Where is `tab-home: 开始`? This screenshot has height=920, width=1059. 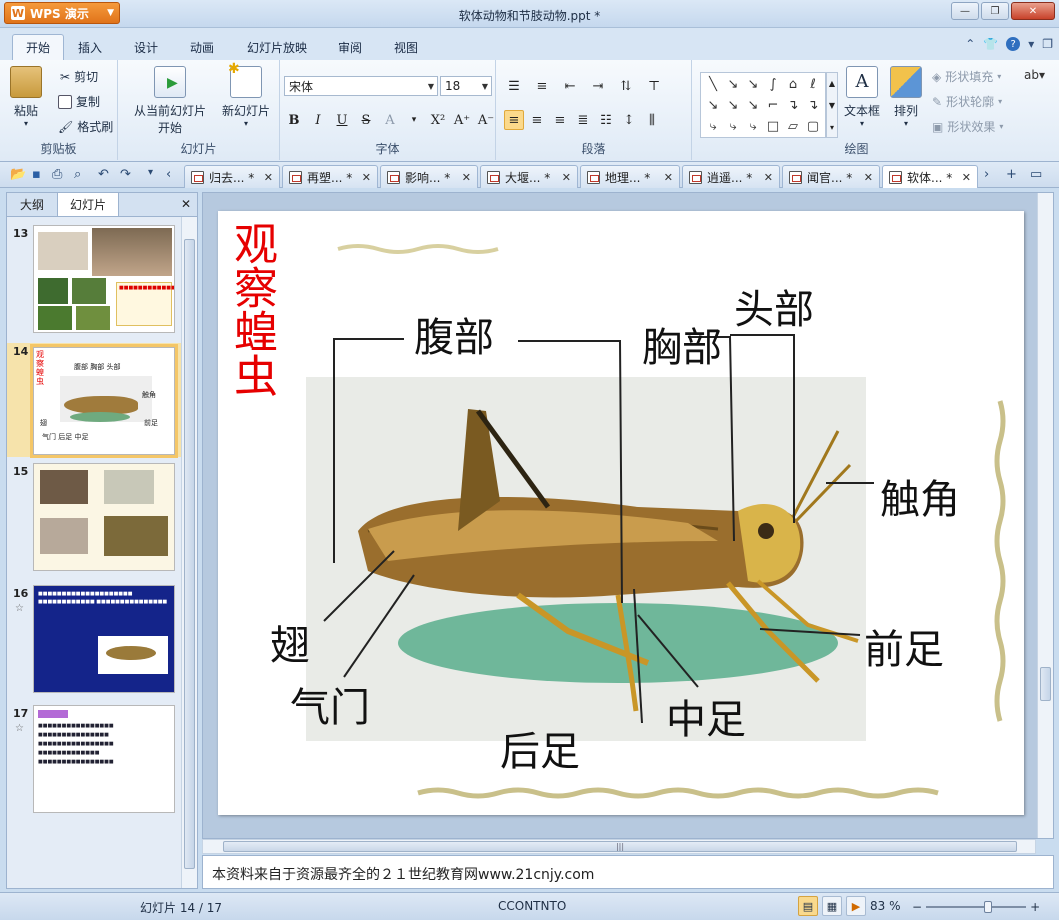
tab-home: 开始 is located at coordinates (38, 47).